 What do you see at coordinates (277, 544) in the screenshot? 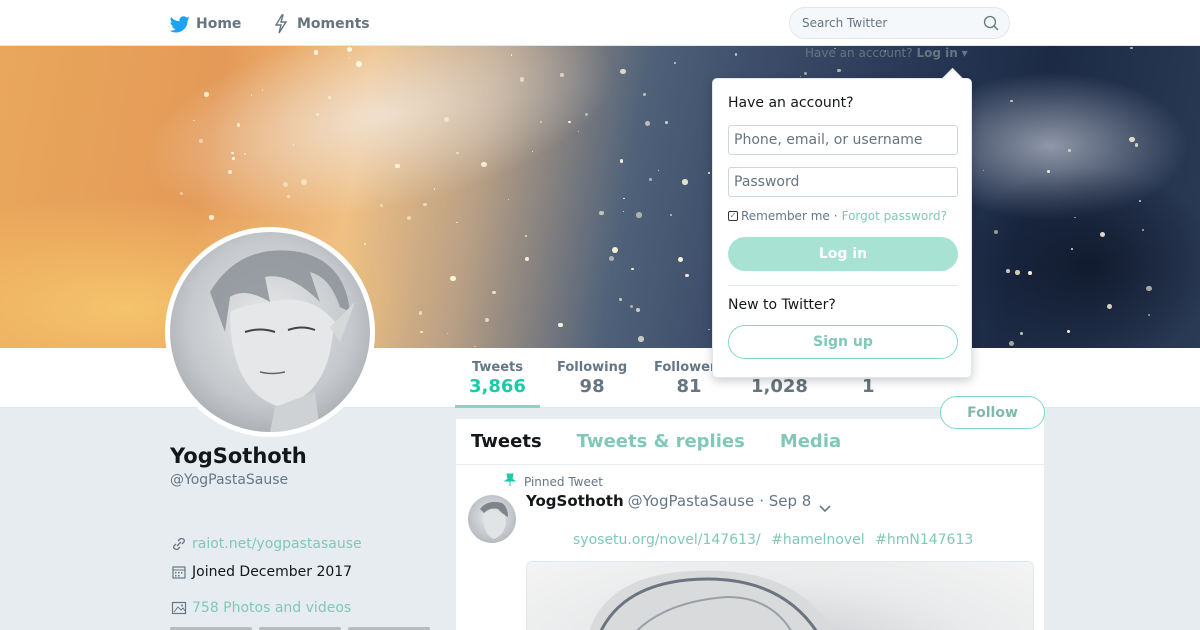
I see `profile-website-link: raiot.net/yogpastasause` at bounding box center [277, 544].